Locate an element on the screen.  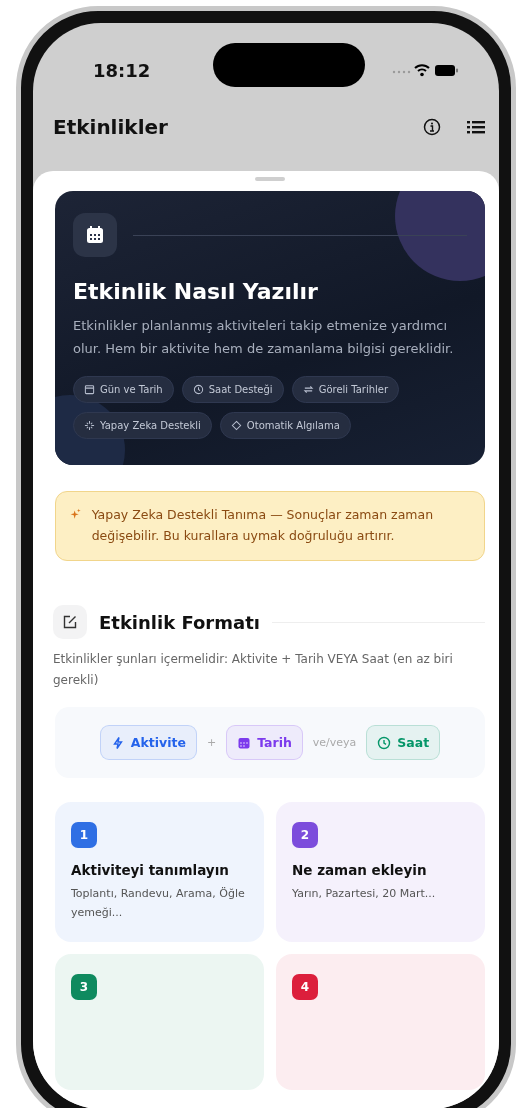
feature-chip: Yapay Zeka Destekli is located at coordinates (142, 425).